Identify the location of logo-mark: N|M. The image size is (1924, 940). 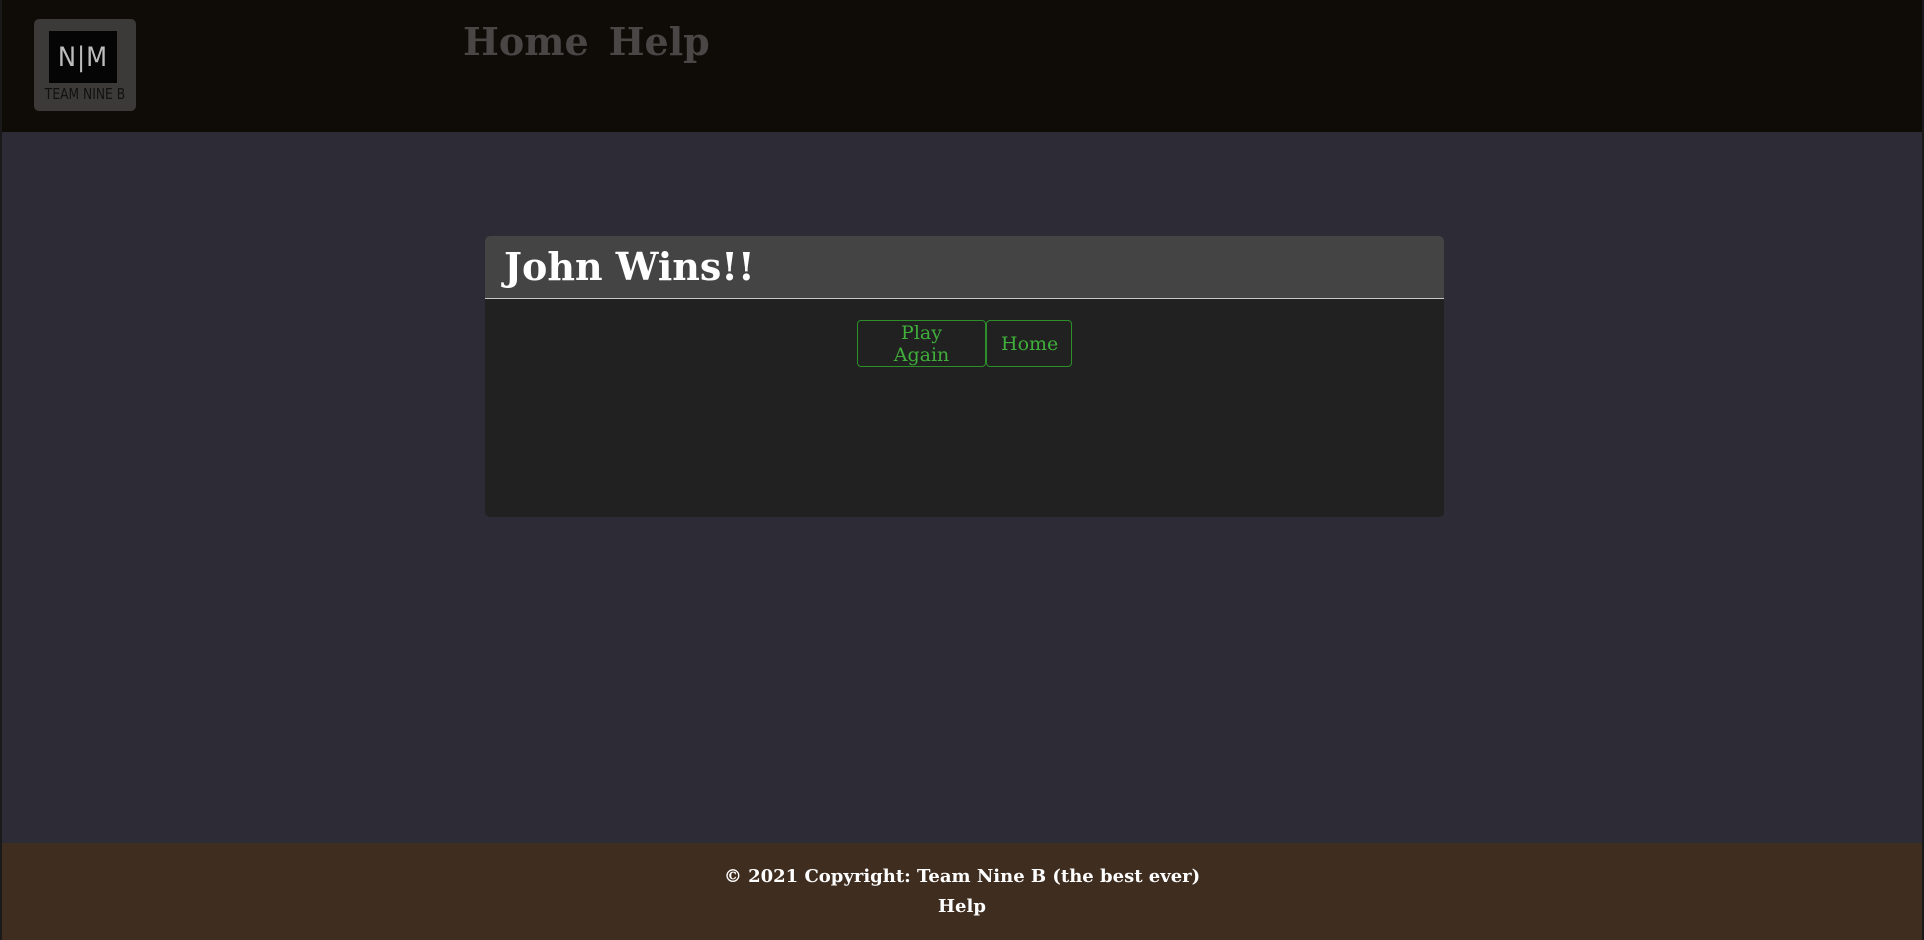
(83, 57).